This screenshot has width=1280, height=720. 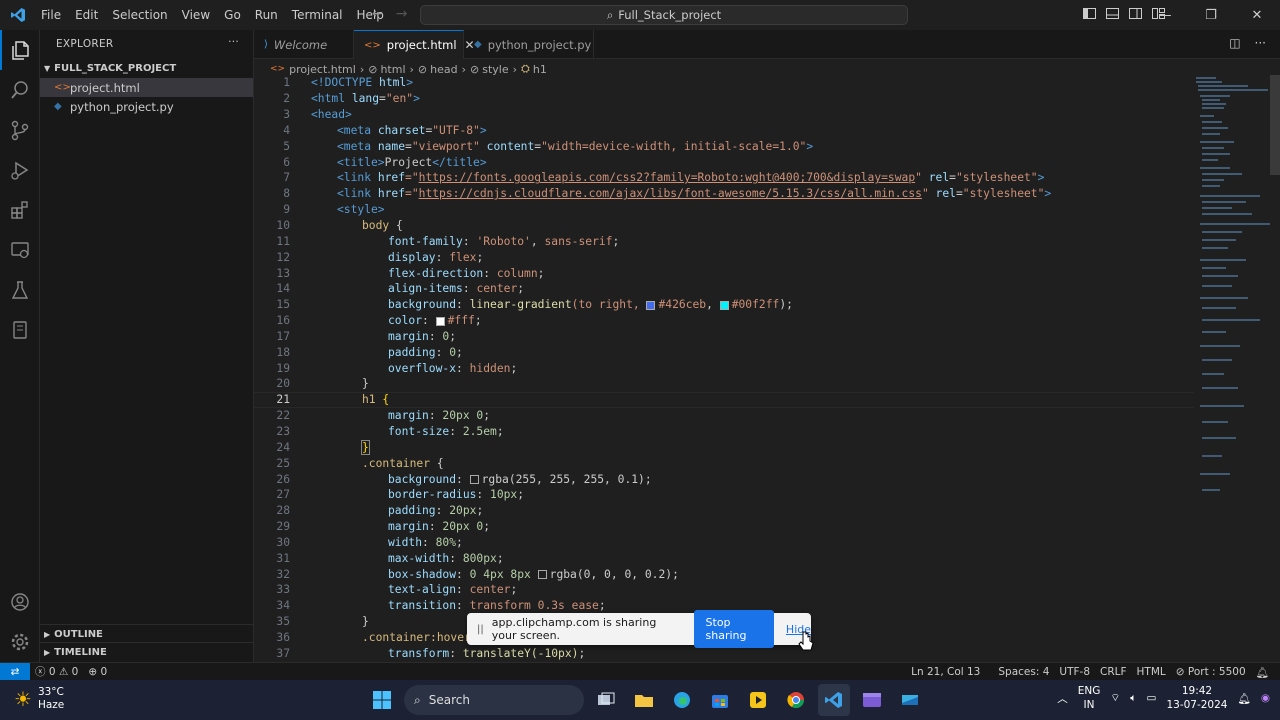 I want to click on edge-browser-icon, so click(x=682, y=700).